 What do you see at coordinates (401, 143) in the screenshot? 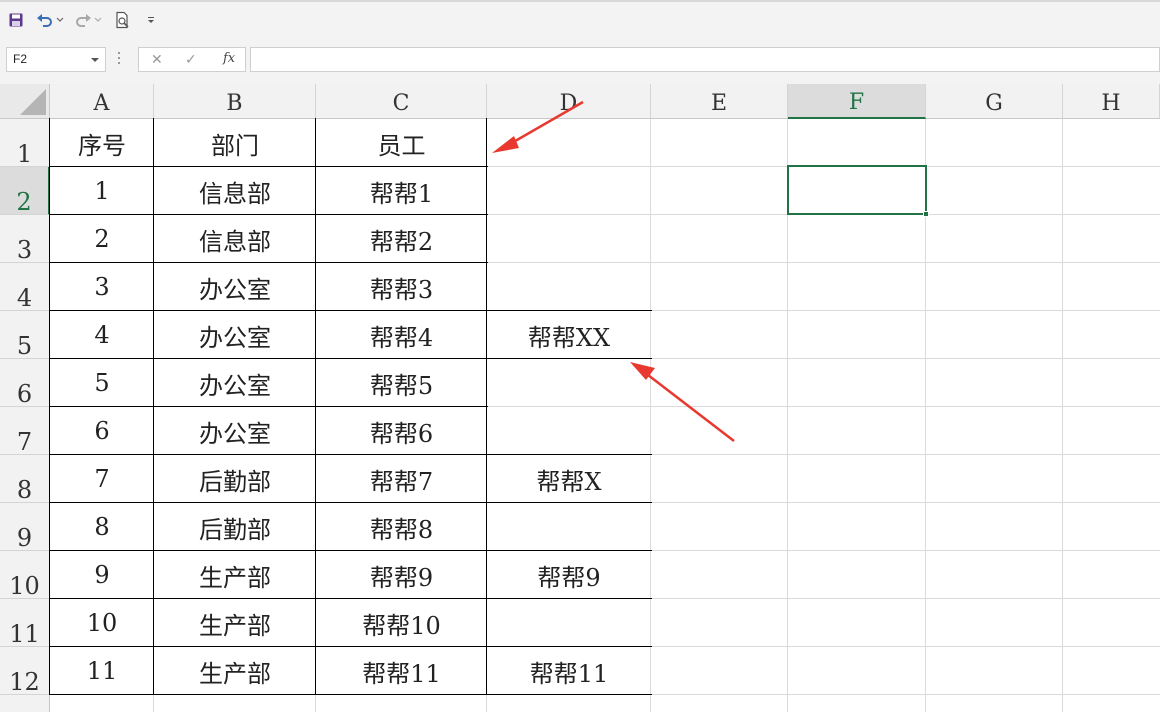
I see `cell-c1: 员工` at bounding box center [401, 143].